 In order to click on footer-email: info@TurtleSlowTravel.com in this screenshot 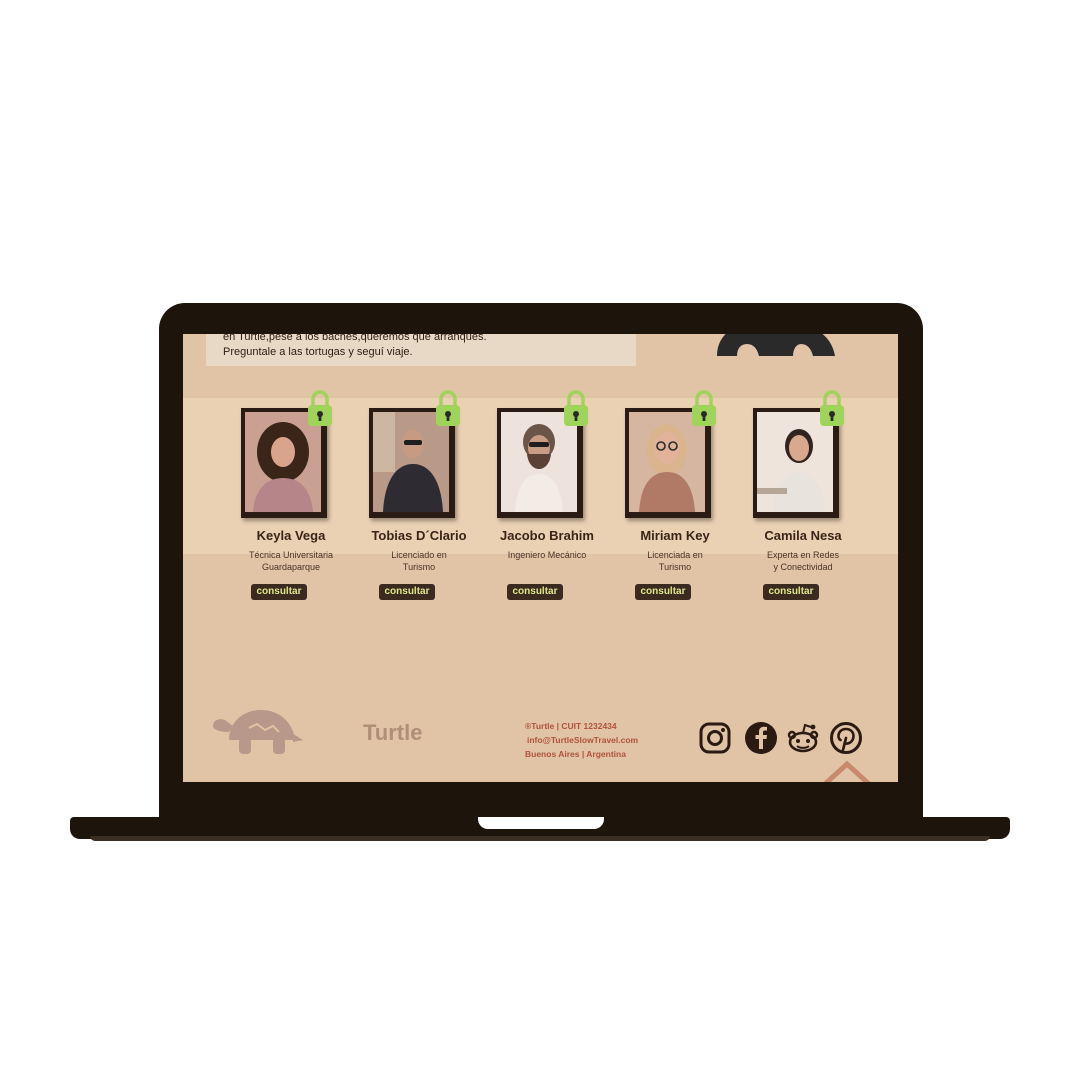, I will do `click(582, 740)`.